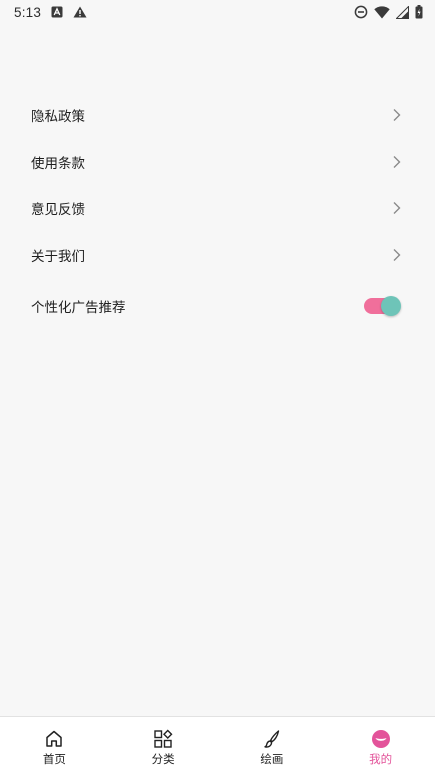  What do you see at coordinates (217, 306) in the screenshot?
I see `settings-item-personalized-ads: 个性化广告推荐` at bounding box center [217, 306].